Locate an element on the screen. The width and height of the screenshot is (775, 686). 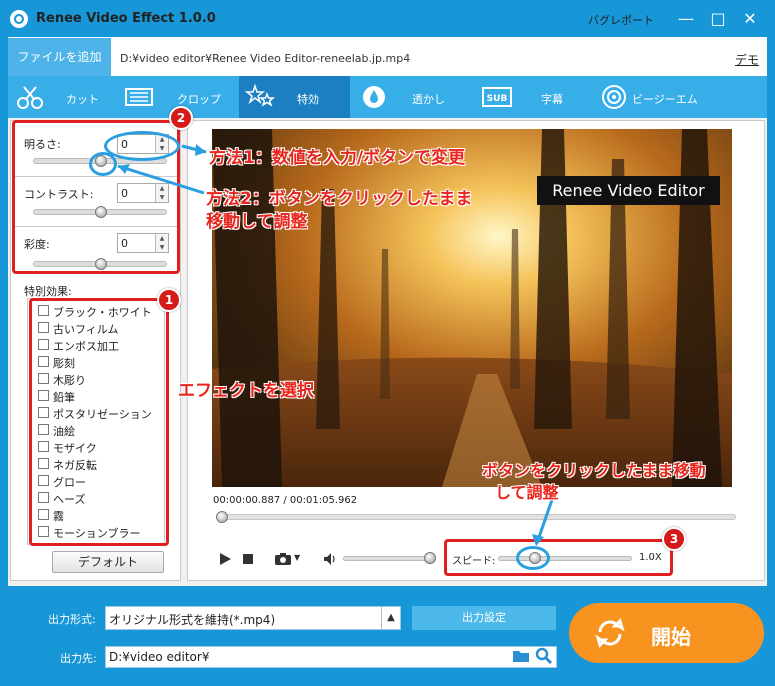
effects-title: 特別効果: is located at coordinates (48, 291).